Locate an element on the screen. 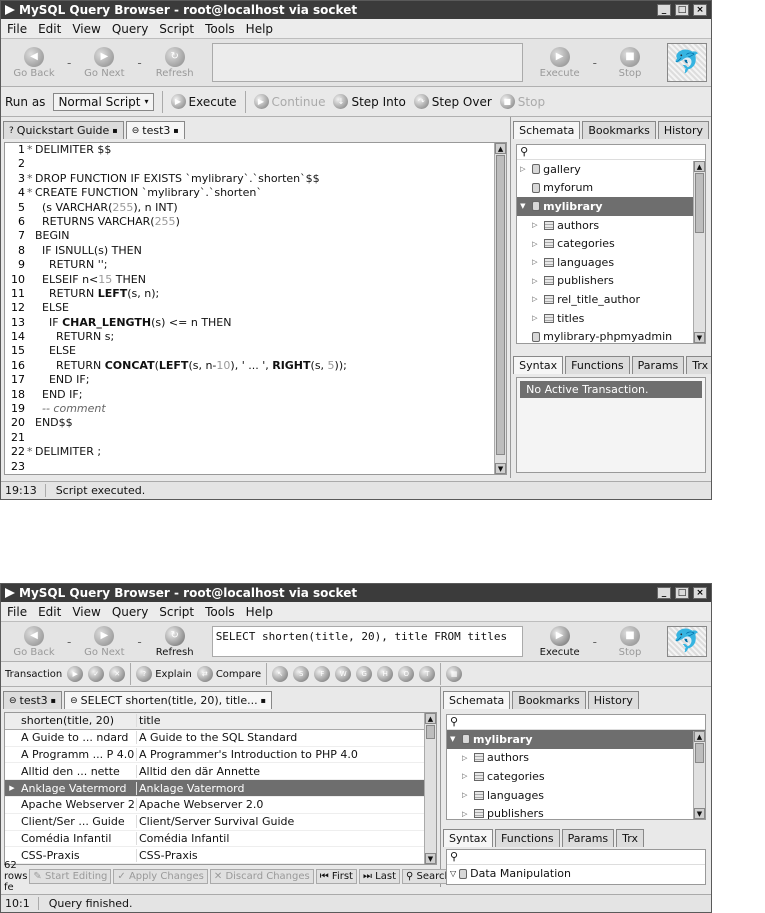 Image resolution: width=765 pixels, height=913 pixels. commit-icon: ✓ is located at coordinates (96, 674).